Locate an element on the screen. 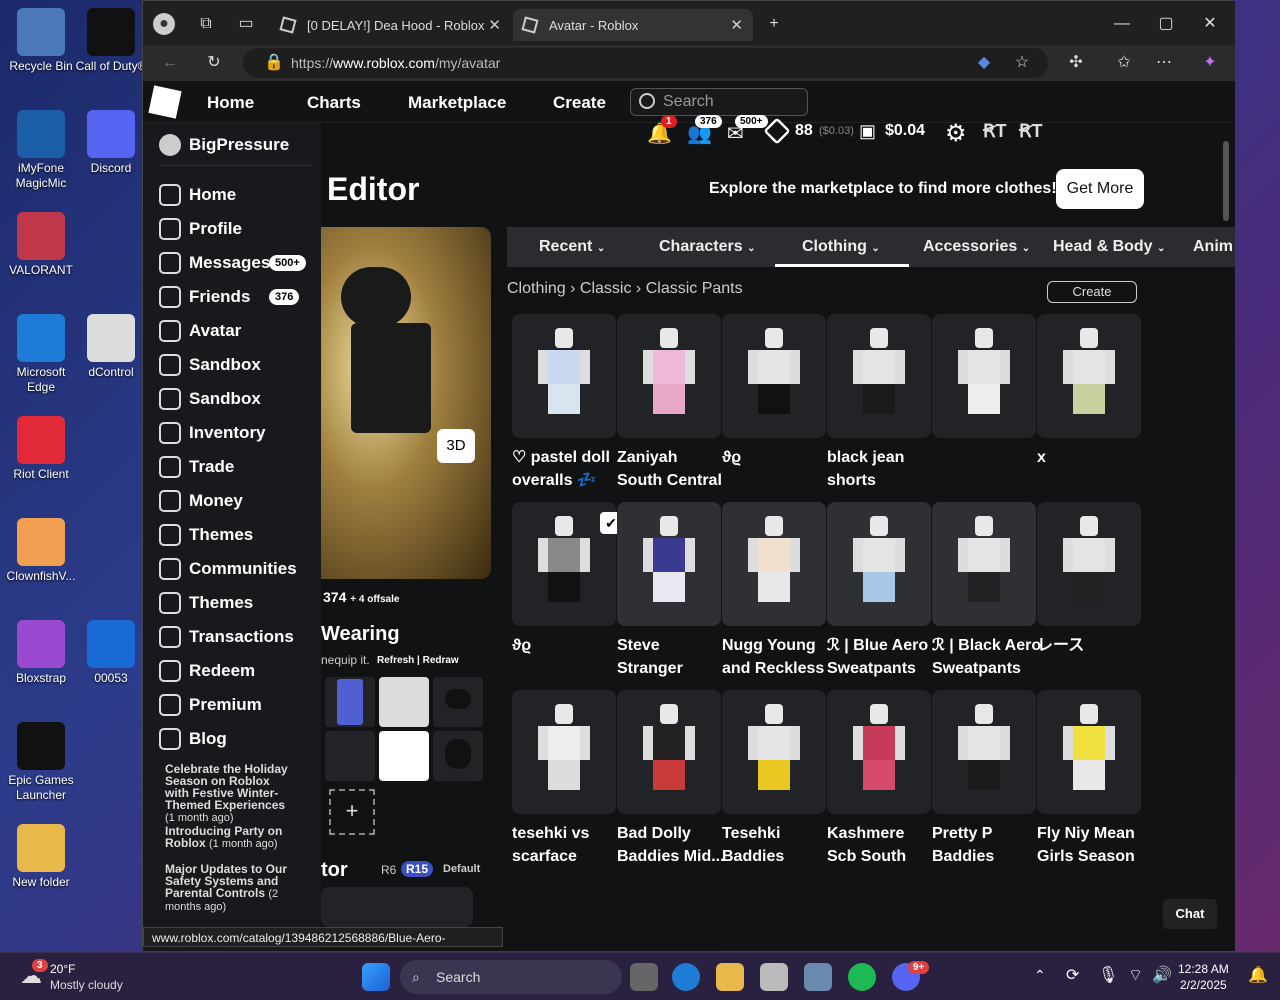 The image size is (1280, 1000). new-tab-icon: + is located at coordinates (774, 24).